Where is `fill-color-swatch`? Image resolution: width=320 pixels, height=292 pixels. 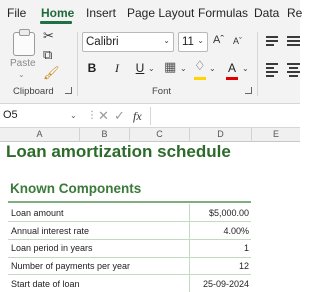
fill-color-swatch is located at coordinates (200, 78).